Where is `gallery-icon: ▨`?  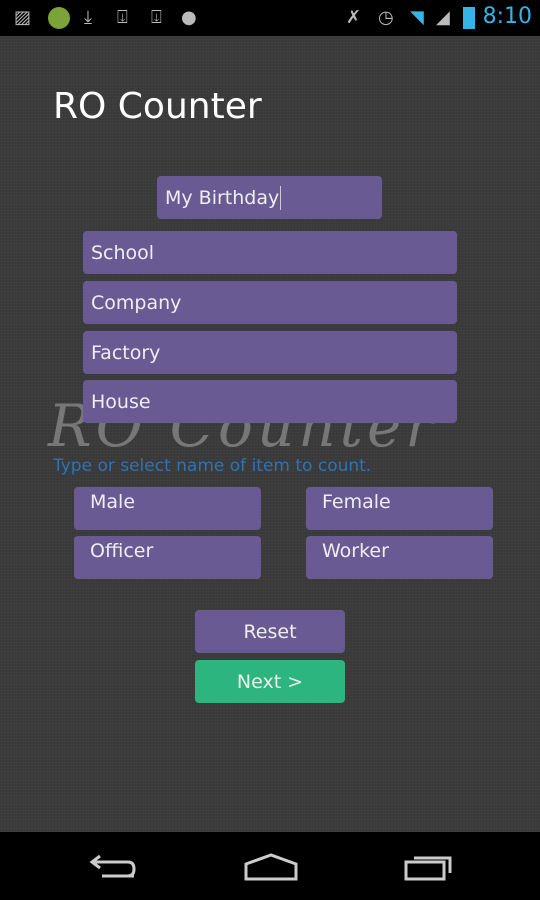 gallery-icon: ▨ is located at coordinates (23, 17).